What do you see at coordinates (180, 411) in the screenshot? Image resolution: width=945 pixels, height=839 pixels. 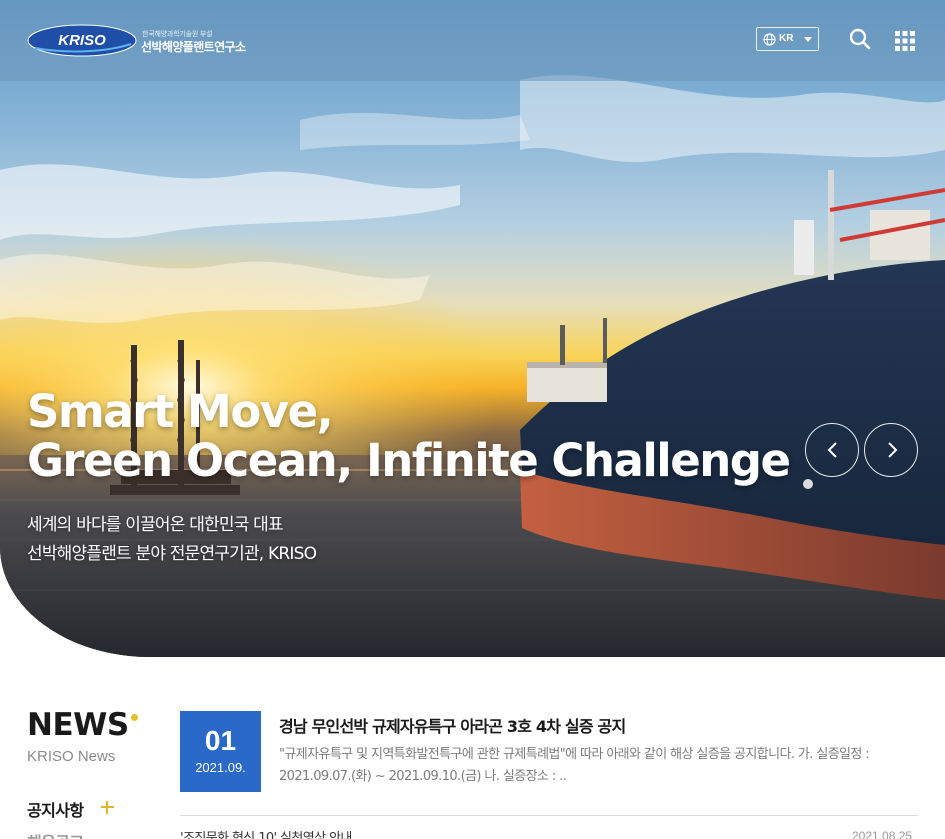 I see `hero-title-line1: Smart Move,` at bounding box center [180, 411].